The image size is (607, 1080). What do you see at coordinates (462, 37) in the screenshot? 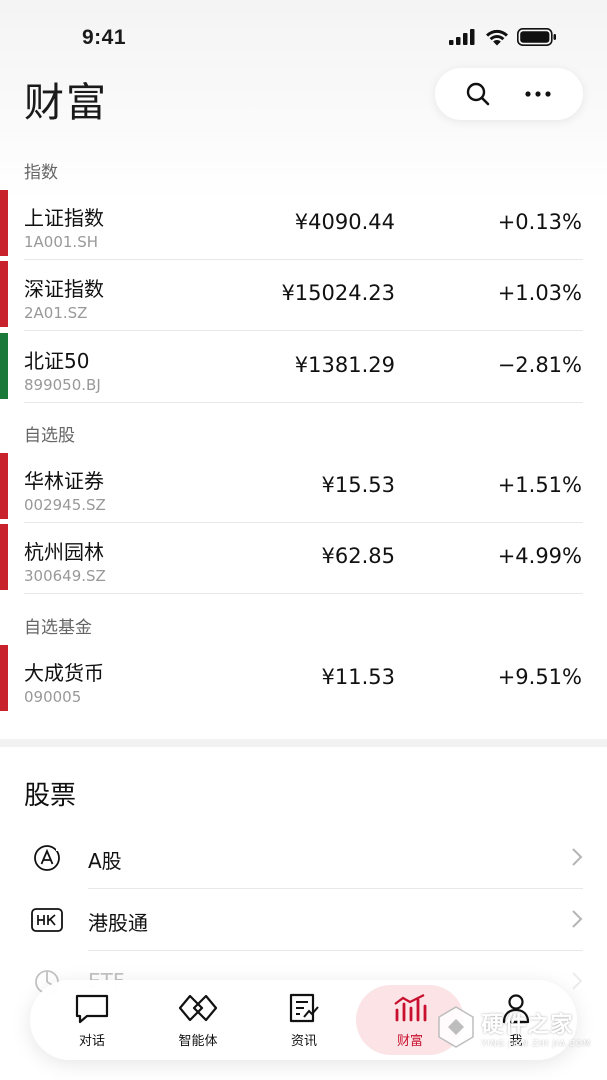
I see `signal-icon` at bounding box center [462, 37].